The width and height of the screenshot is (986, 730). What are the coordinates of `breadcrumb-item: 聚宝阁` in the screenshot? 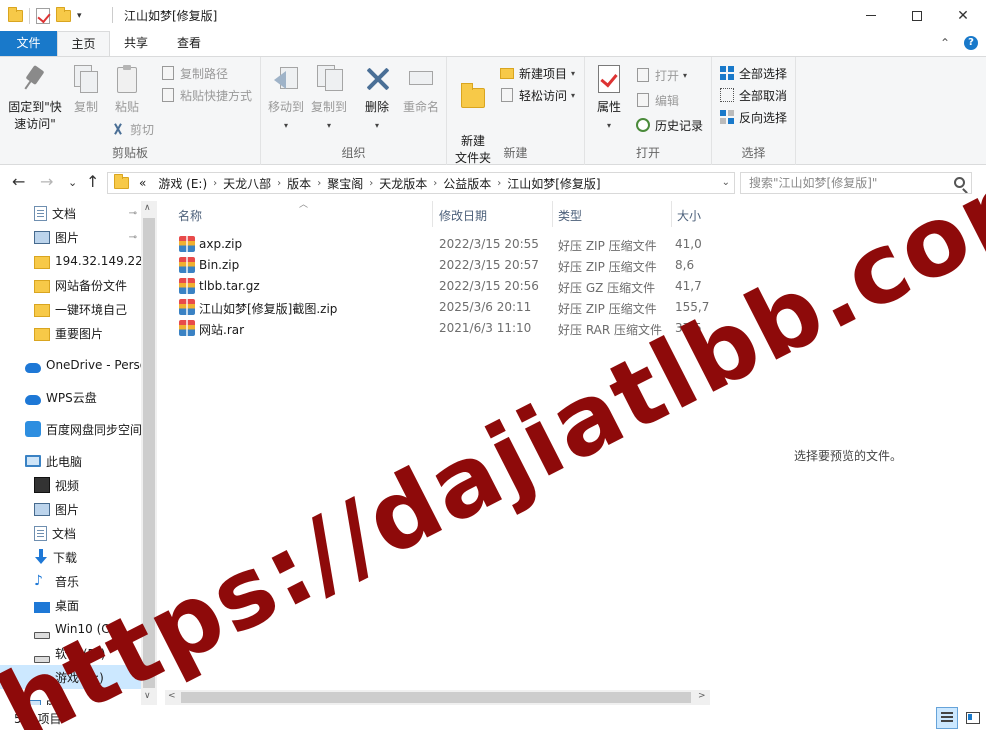 It's located at (345, 183).